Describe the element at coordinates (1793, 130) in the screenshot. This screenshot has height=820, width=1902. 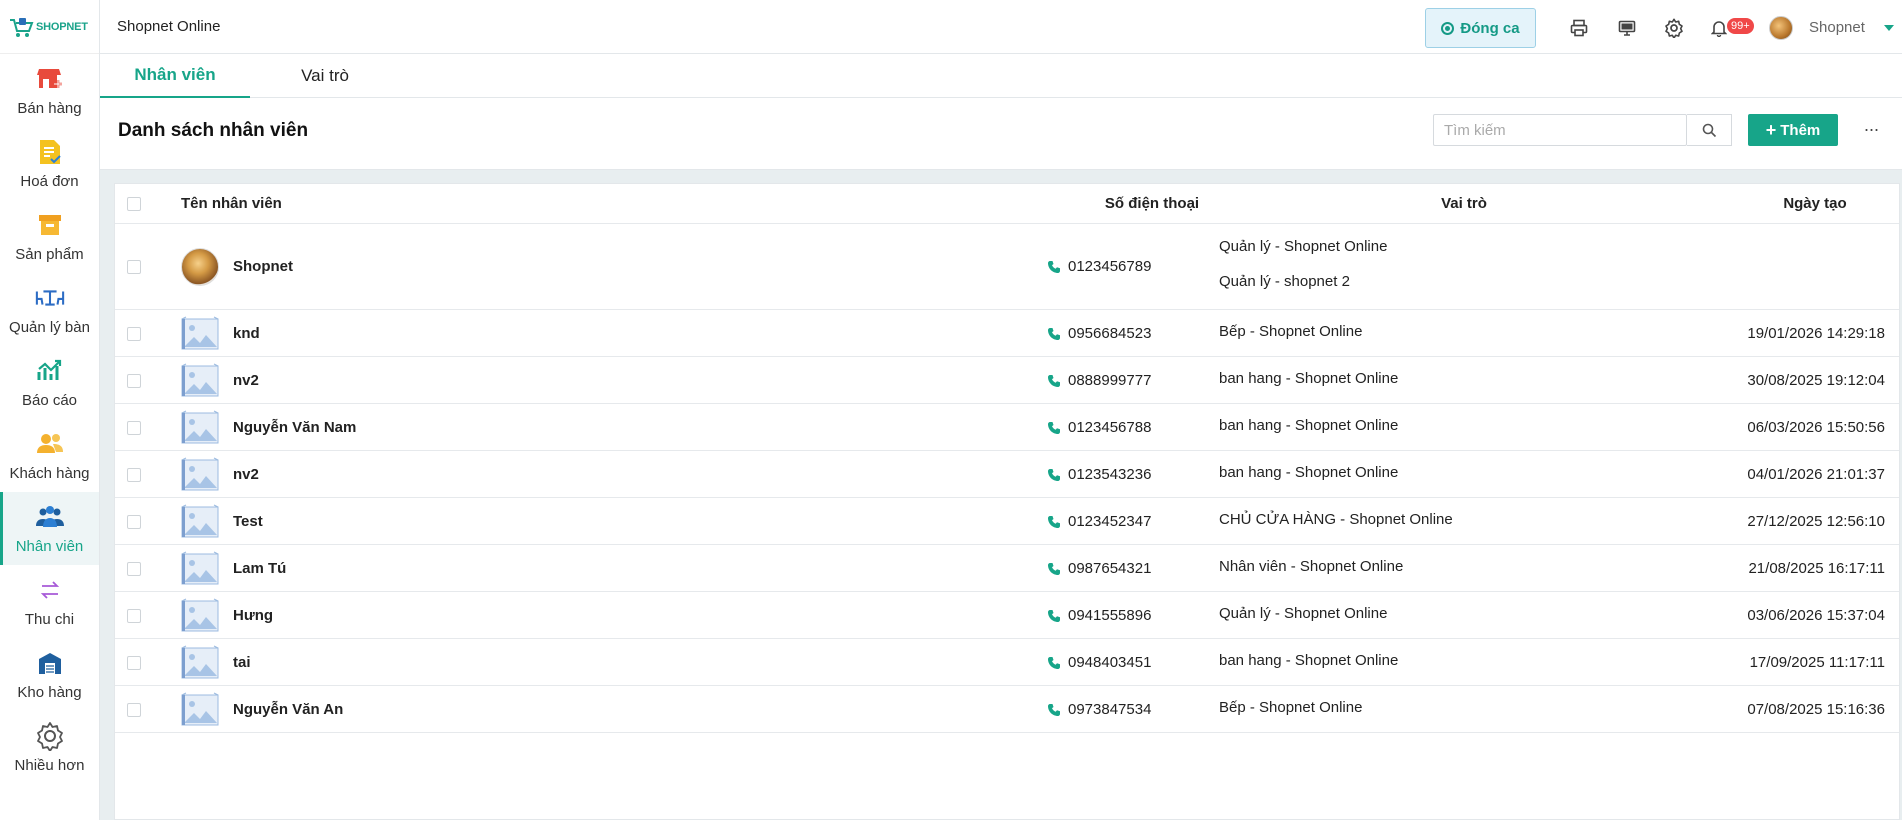
I see `add-employee-button: + Thêm` at that location.